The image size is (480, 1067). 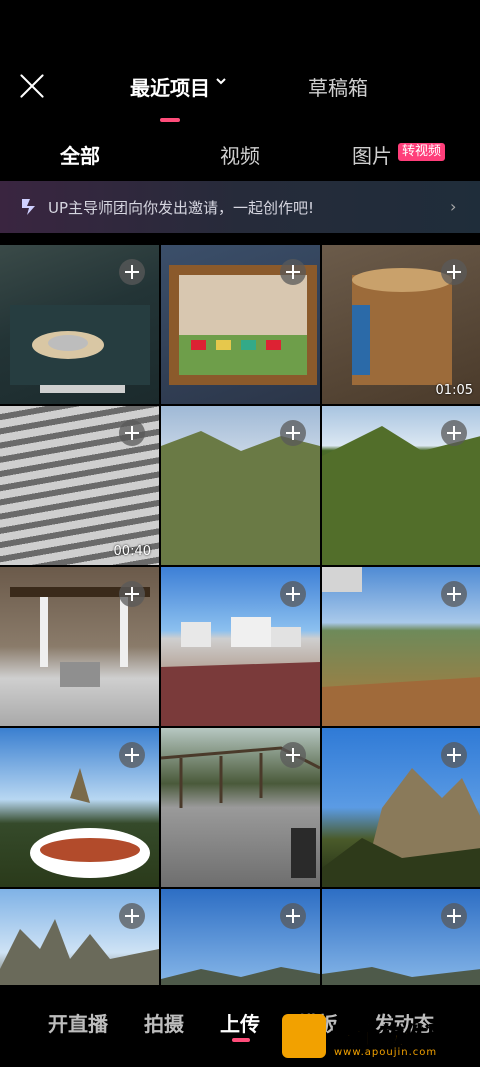 I want to click on invite-banner: UP主导师团向你发出邀请，一起创作吧! ›, so click(x=240, y=207).